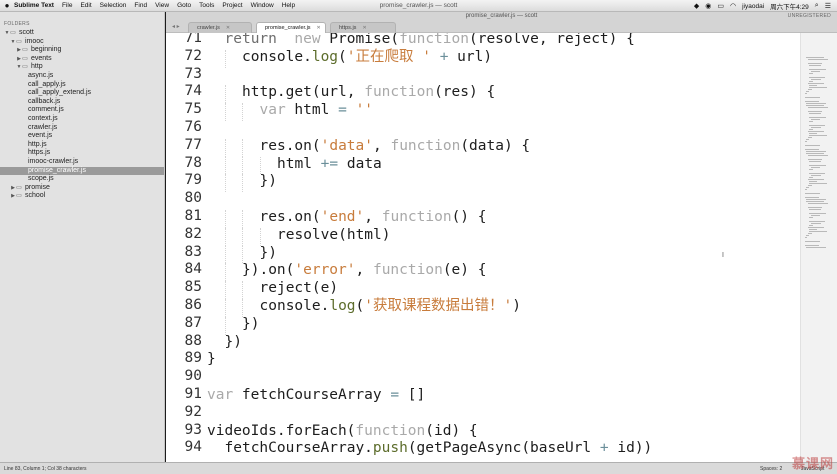 The height and width of the screenshot is (474, 837). Describe the element at coordinates (7, 6) in the screenshot. I see `apple-icon: ●` at that location.